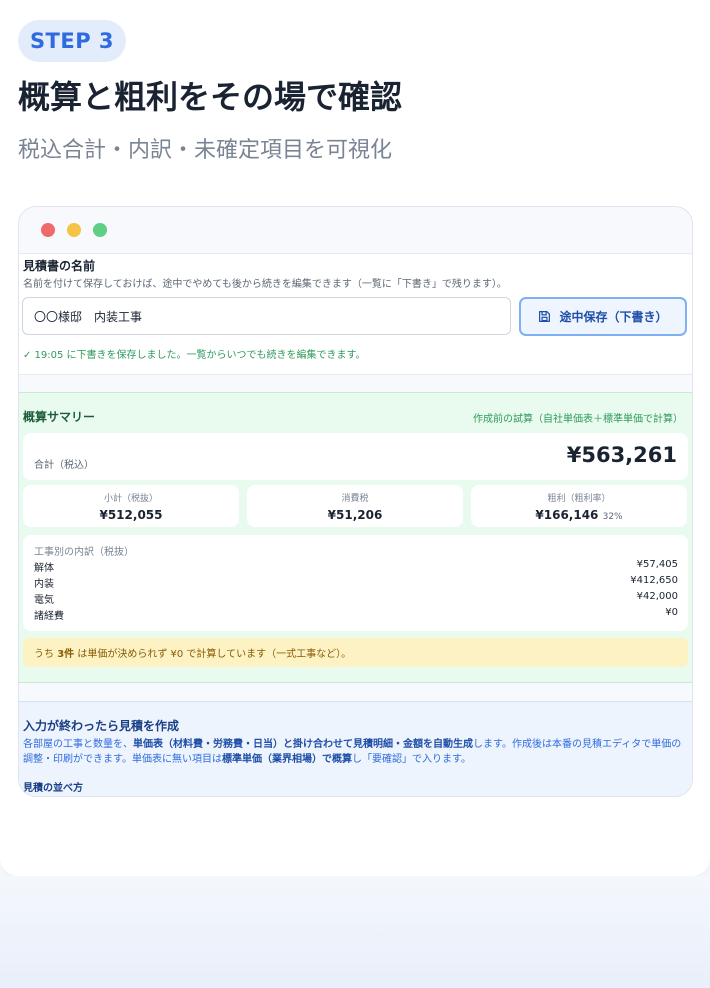 This screenshot has height=988, width=710. What do you see at coordinates (194, 355) in the screenshot?
I see `save-status-message: ✓ 19:05 に下書きを保存しました。一覧からいつでも続きを編集できます。` at bounding box center [194, 355].